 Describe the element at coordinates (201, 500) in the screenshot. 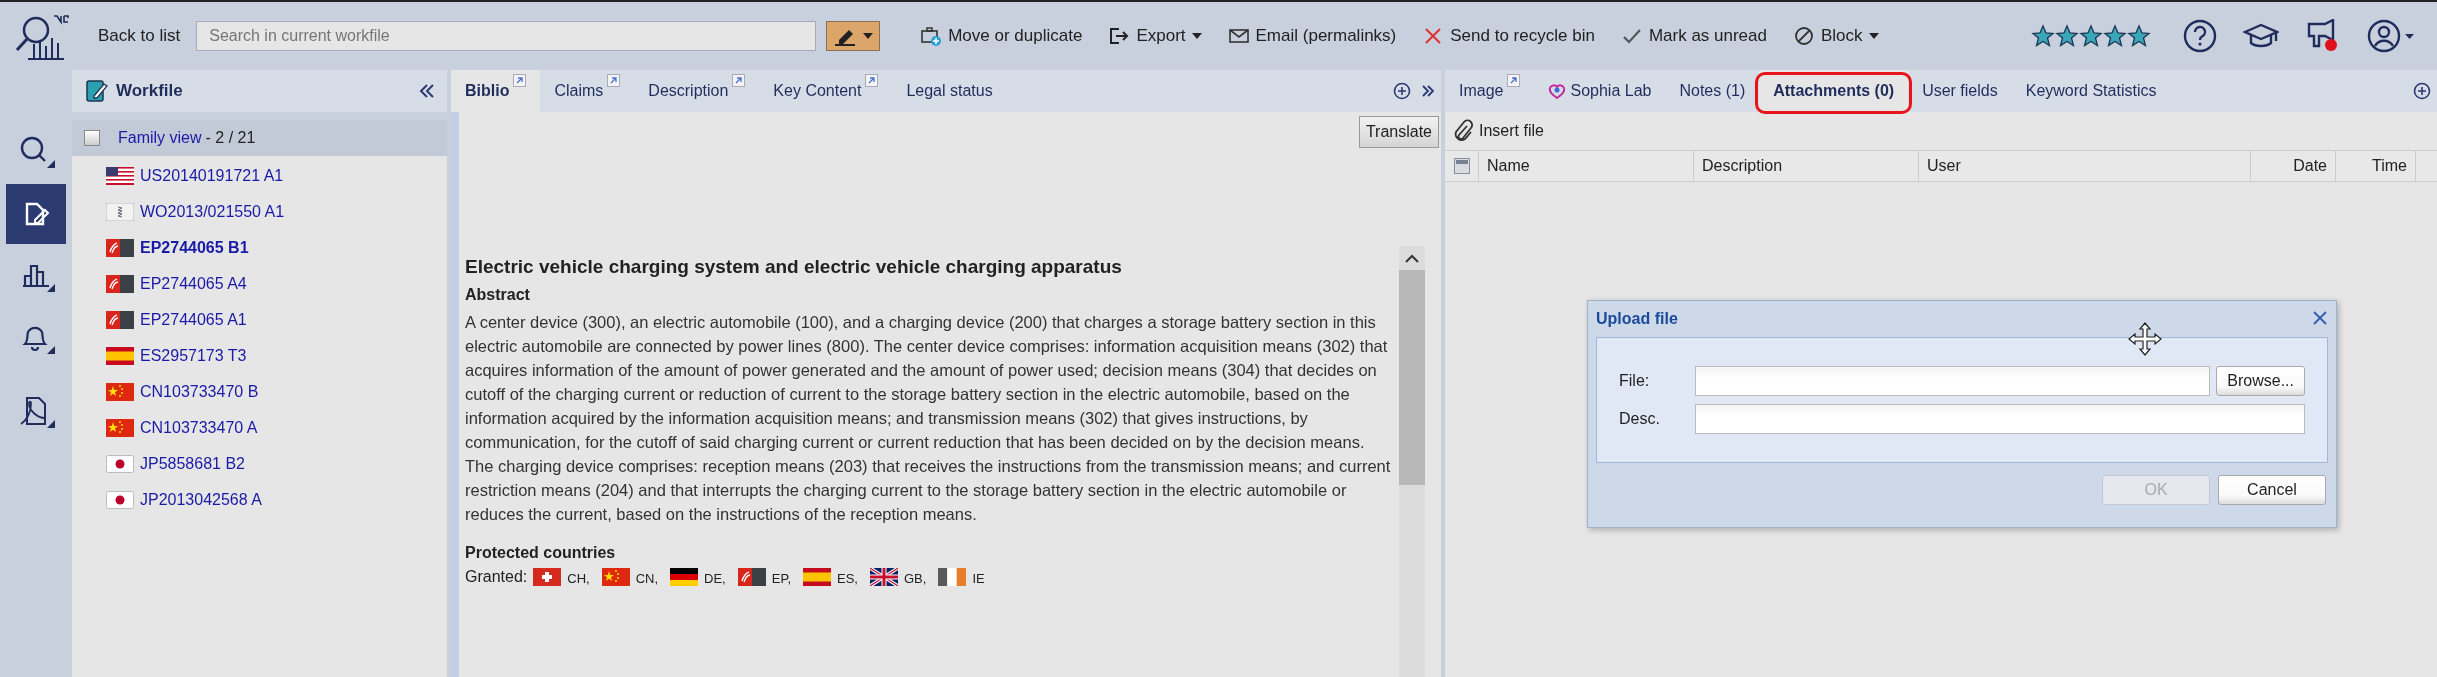

I see `patent-link: JP2013042568 A` at that location.